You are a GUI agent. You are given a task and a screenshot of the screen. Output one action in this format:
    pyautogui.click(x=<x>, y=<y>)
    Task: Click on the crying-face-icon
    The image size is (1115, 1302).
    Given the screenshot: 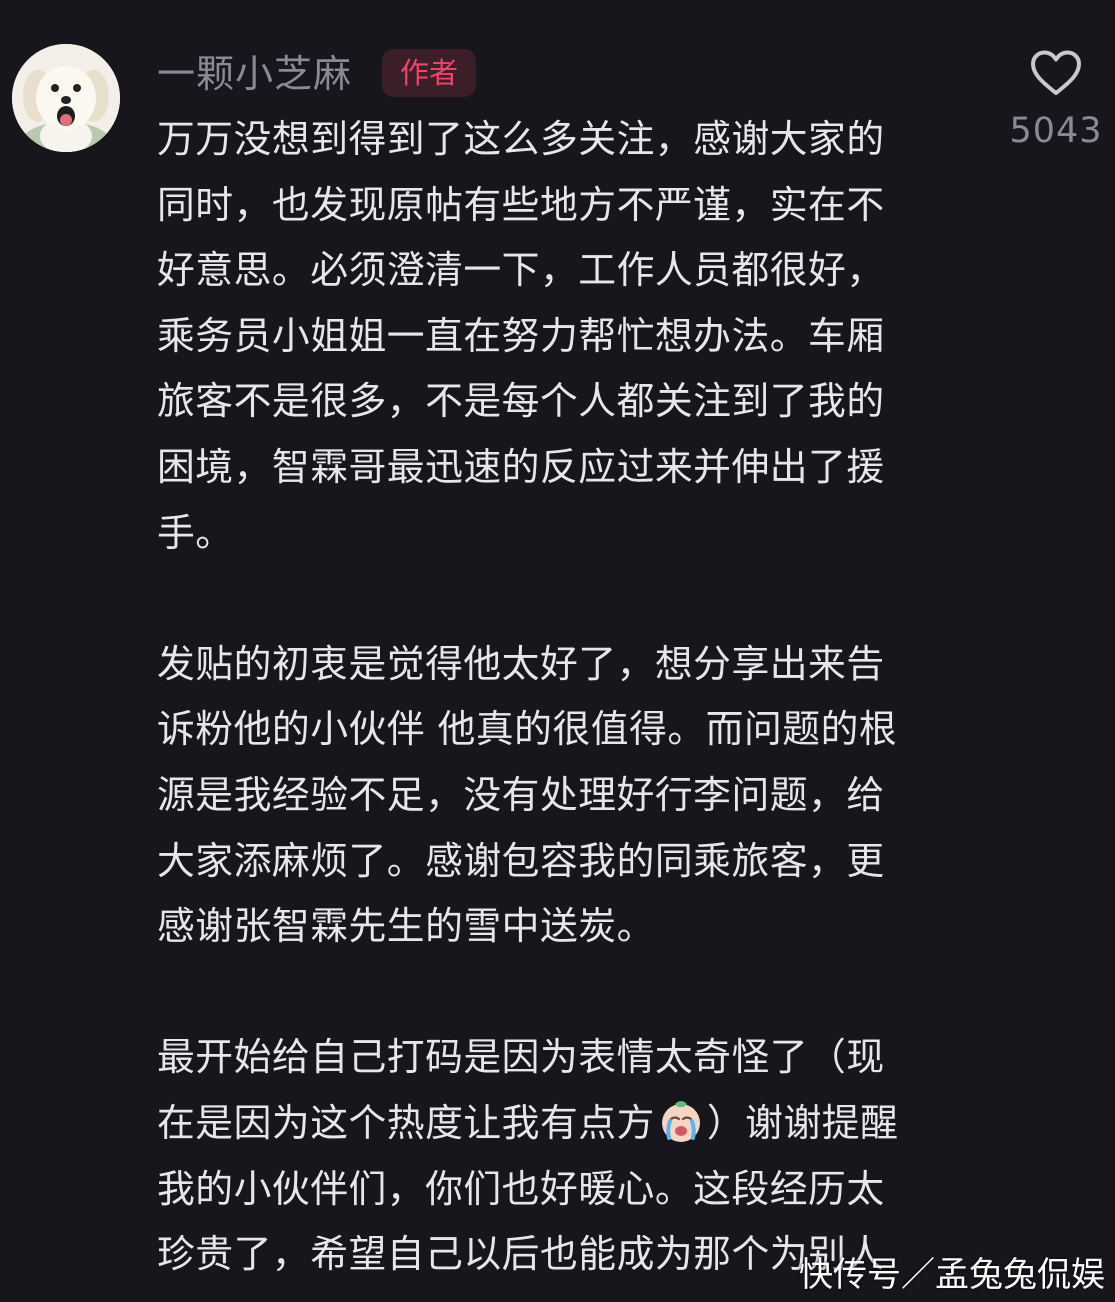 What is the action you would take?
    pyautogui.click(x=680, y=1121)
    